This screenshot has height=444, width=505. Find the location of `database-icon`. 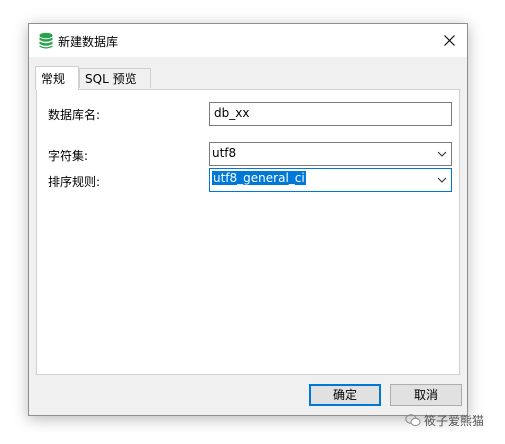

database-icon is located at coordinates (46, 40).